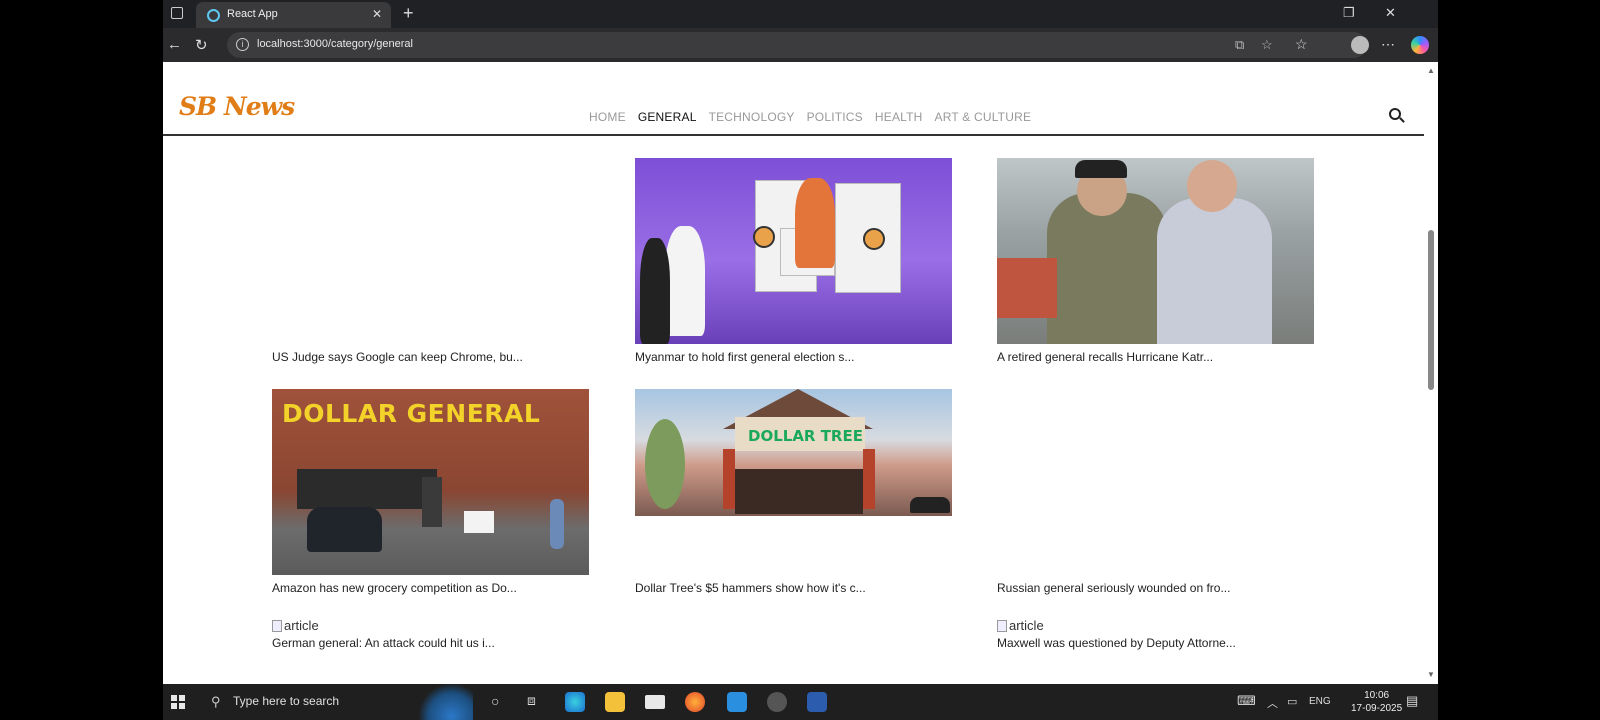  What do you see at coordinates (793, 251) in the screenshot?
I see `election-photo` at bounding box center [793, 251].